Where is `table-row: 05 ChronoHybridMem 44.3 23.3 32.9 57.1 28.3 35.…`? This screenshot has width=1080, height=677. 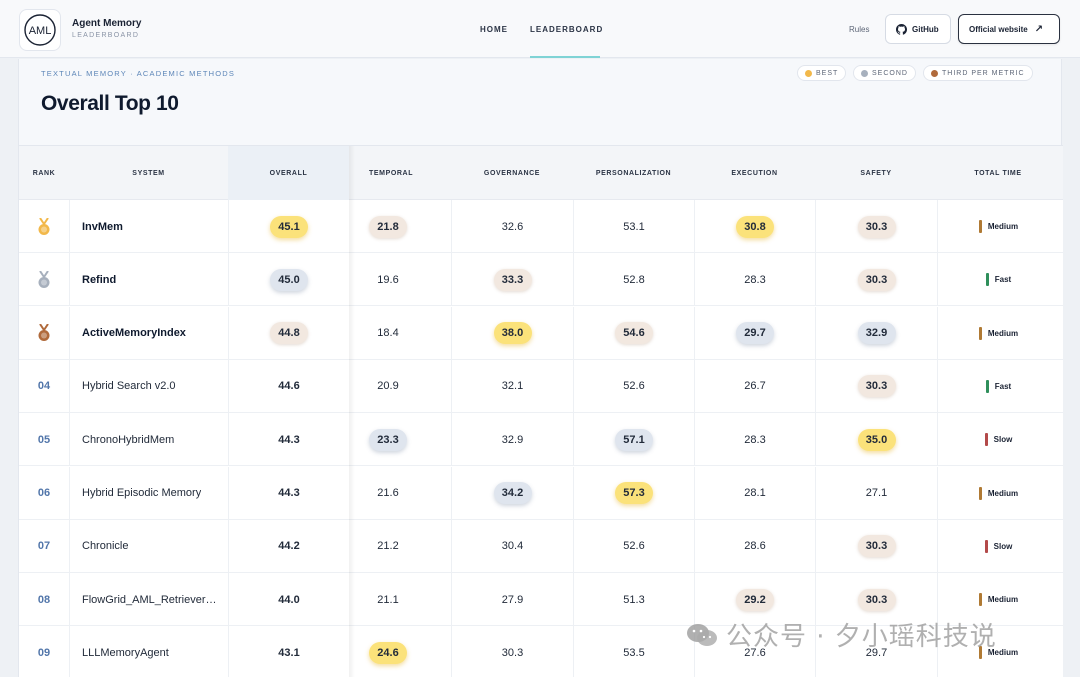 table-row: 05 ChronoHybridMem 44.3 23.3 32.9 57.1 28.3 35.… is located at coordinates (541, 440).